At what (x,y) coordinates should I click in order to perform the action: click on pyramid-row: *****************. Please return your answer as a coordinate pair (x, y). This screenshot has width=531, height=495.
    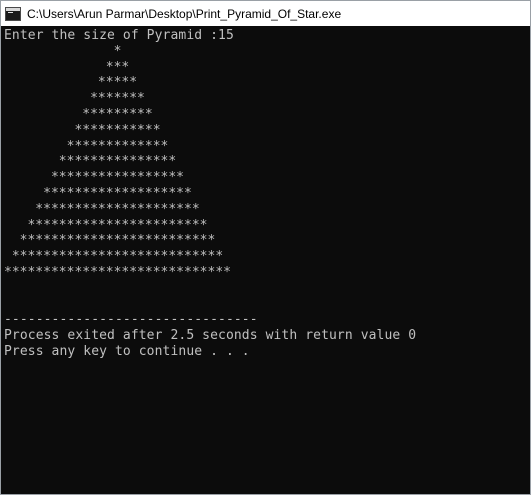
    Looking at the image, I should click on (94, 178).